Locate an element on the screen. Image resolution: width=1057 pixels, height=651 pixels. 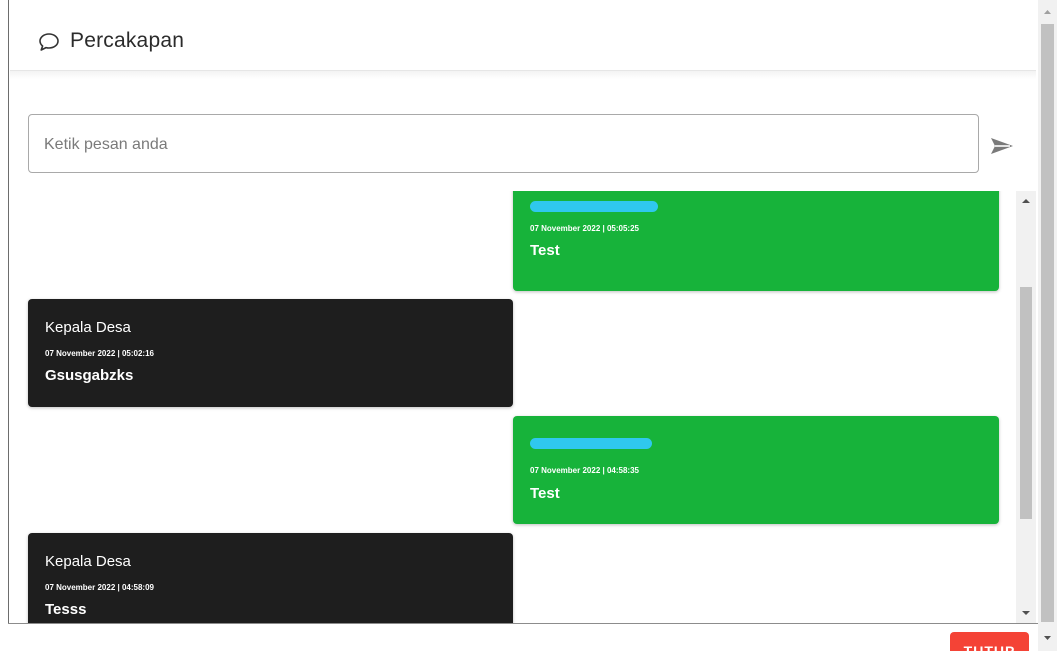
message-input is located at coordinates (504, 144).